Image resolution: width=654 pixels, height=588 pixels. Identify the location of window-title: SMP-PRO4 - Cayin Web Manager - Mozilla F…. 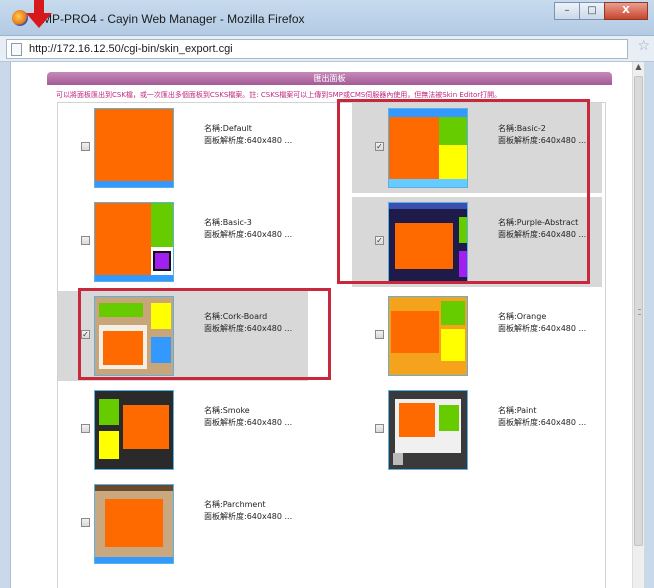
(169, 19).